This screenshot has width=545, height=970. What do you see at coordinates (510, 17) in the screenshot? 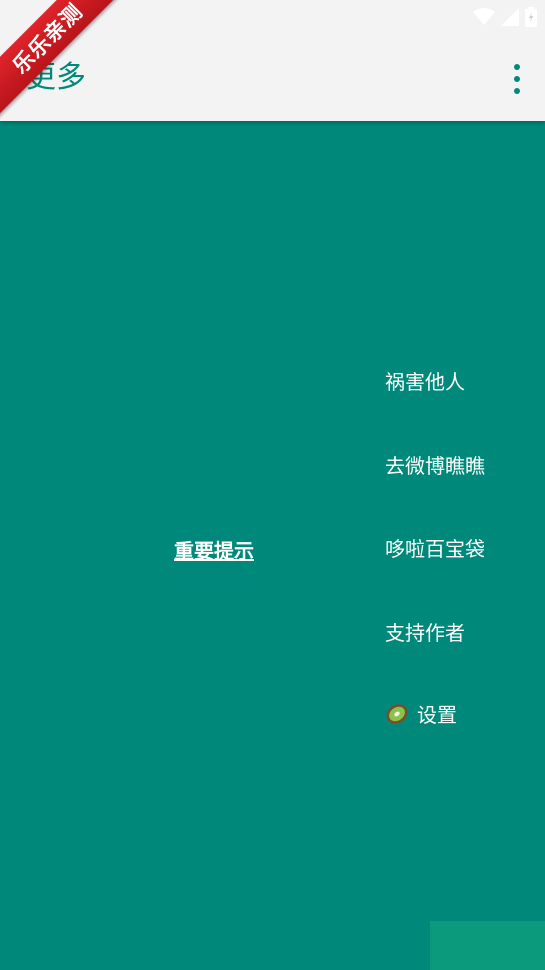
I see `cellular-signal-icon` at bounding box center [510, 17].